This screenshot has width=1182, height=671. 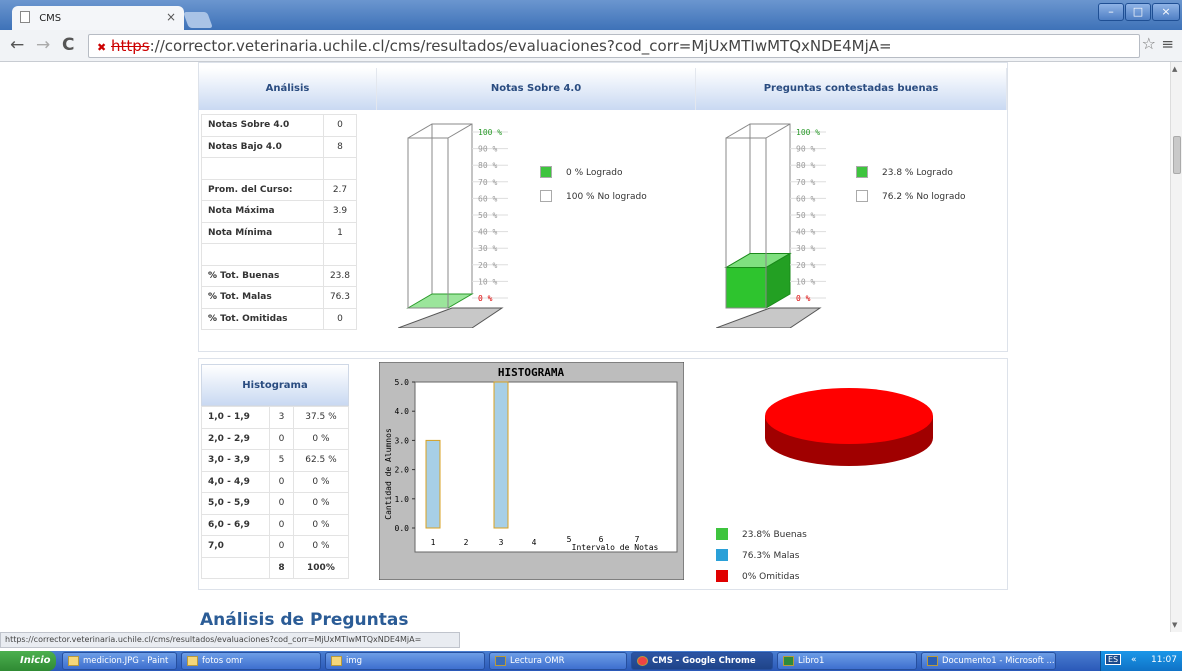 I want to click on pie-label: 76.3% Malas, so click(x=771, y=556).